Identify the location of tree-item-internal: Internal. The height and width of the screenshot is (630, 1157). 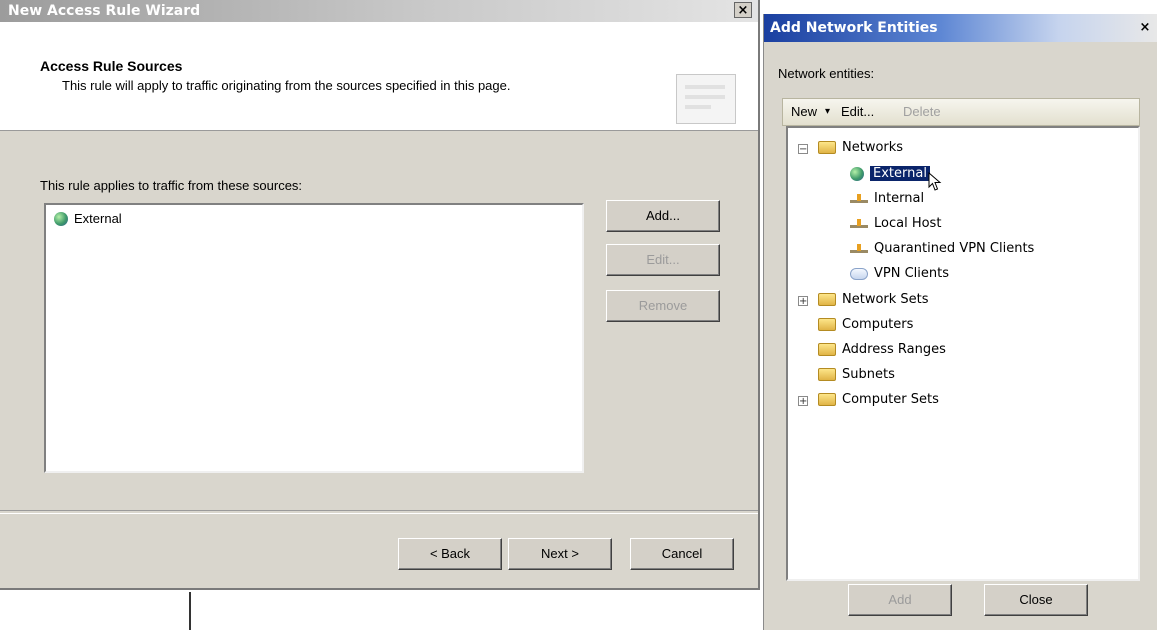
(887, 198).